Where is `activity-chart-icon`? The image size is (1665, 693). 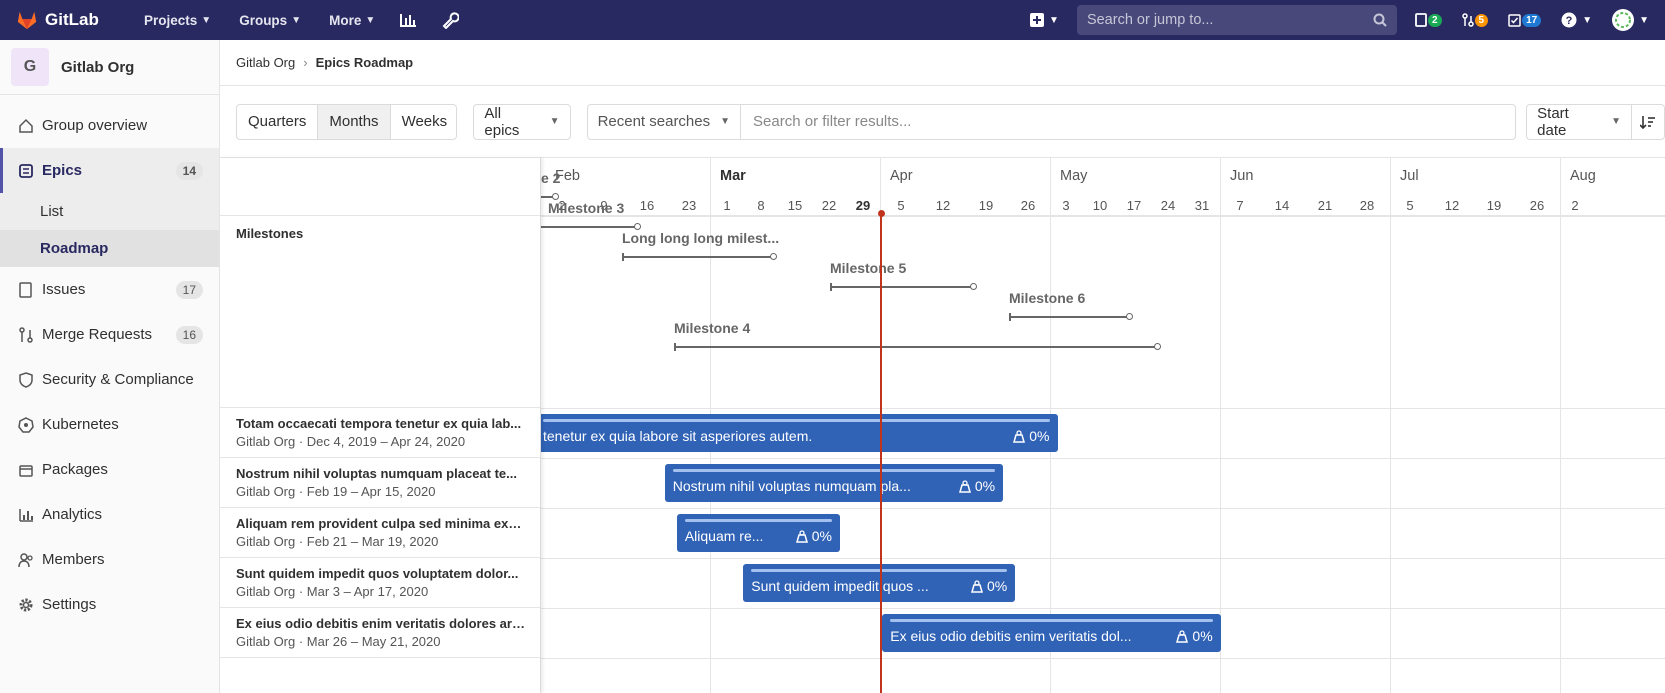 activity-chart-icon is located at coordinates (408, 20).